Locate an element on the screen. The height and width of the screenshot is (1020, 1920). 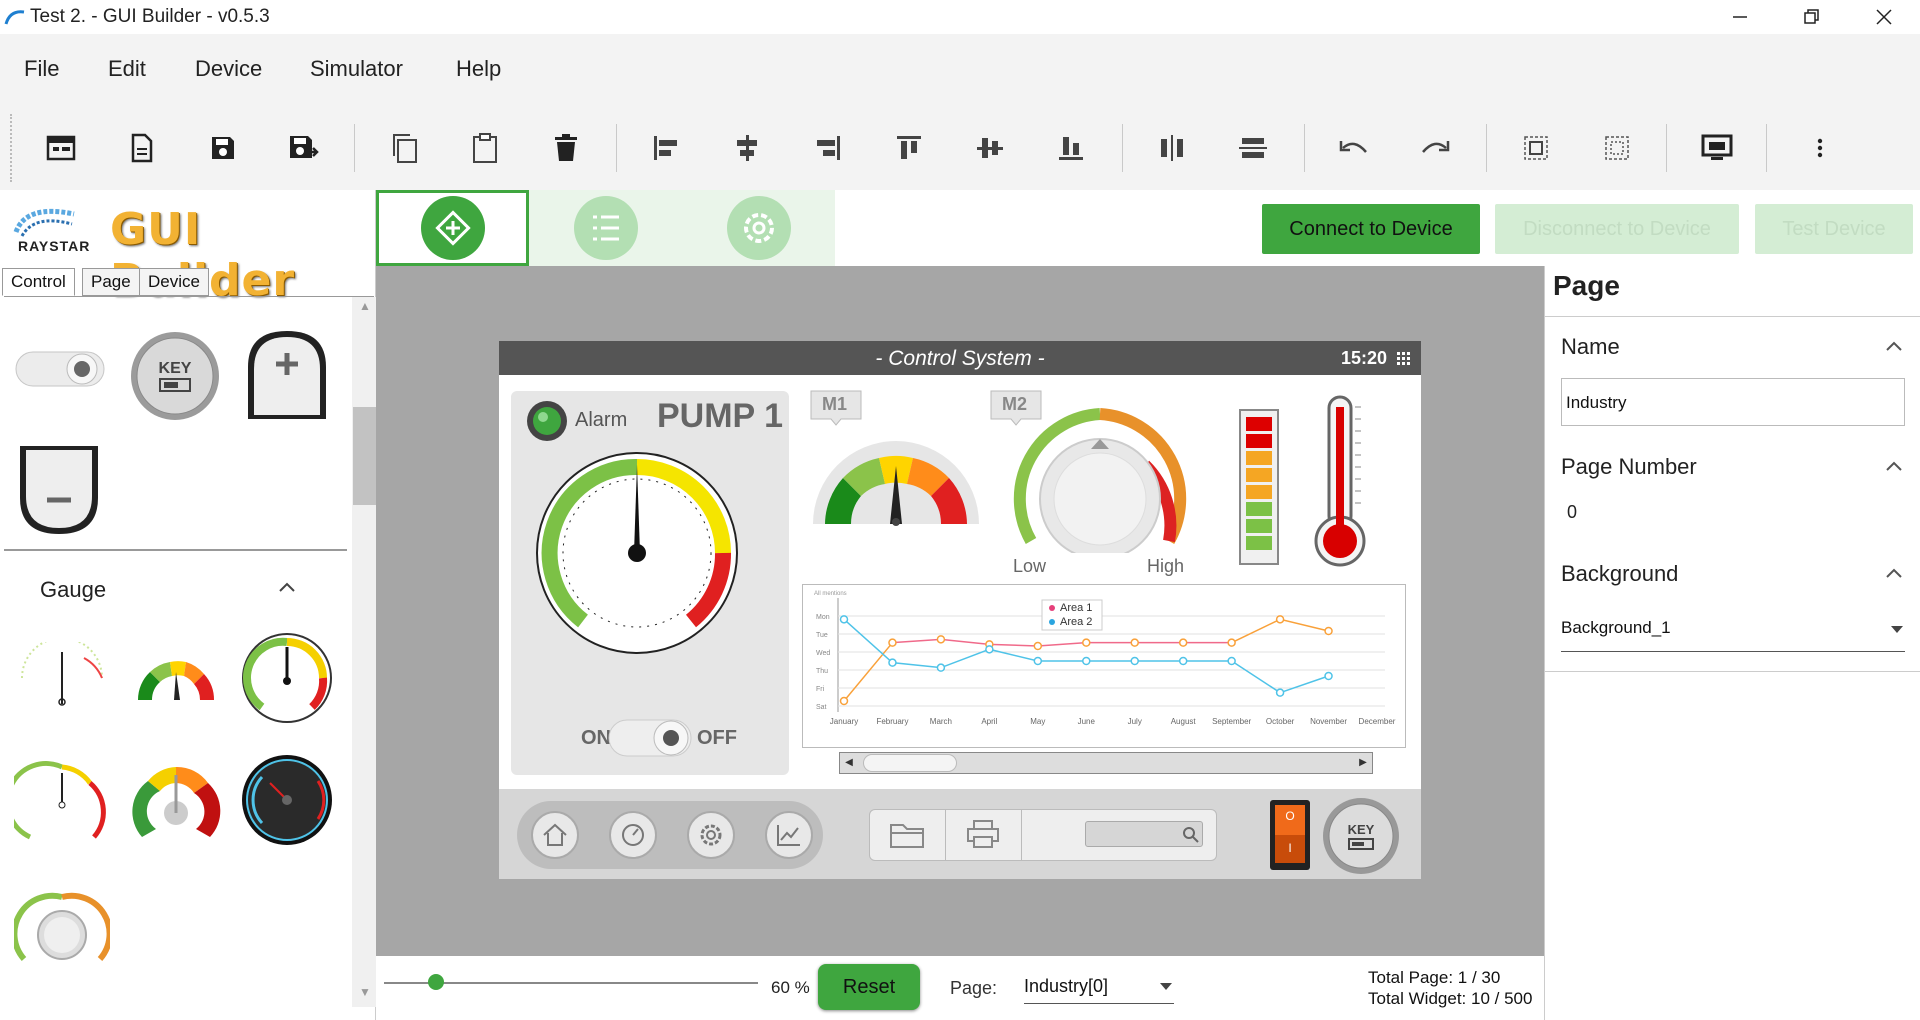
m1-gauge is located at coordinates (896, 483).